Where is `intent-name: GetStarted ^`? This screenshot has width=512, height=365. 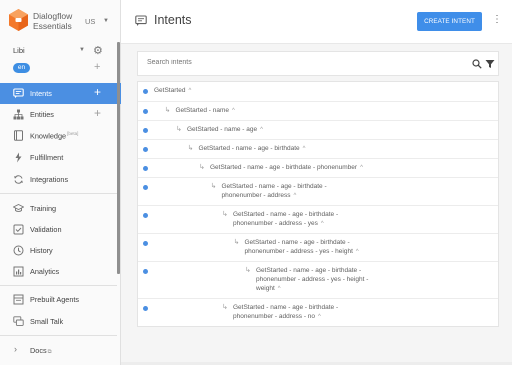
intent-name: GetStarted ^ is located at coordinates (172, 91).